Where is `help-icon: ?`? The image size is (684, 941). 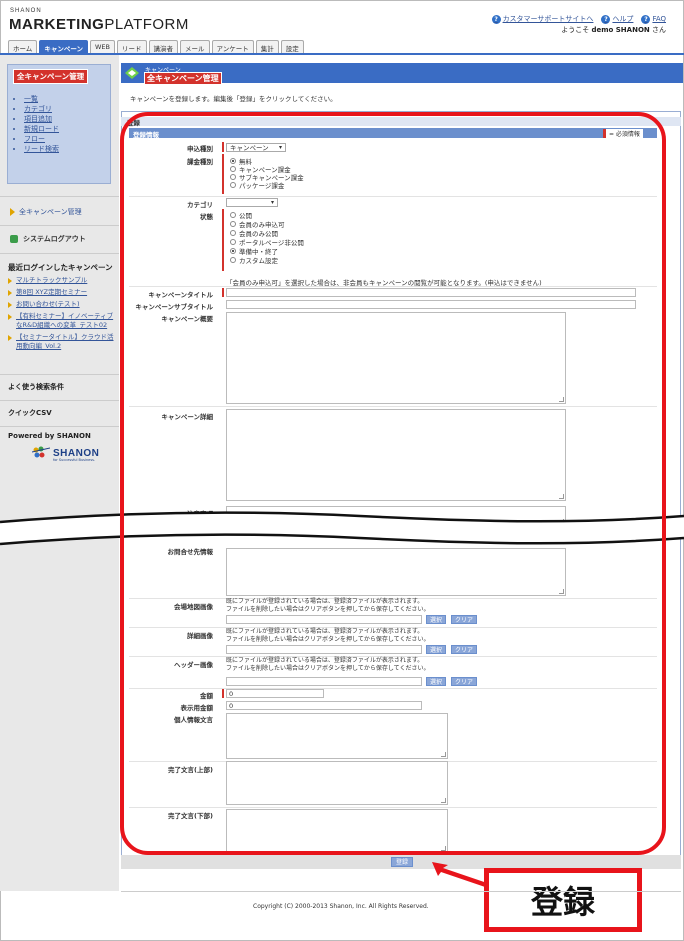
help-icon: ? is located at coordinates (606, 19).